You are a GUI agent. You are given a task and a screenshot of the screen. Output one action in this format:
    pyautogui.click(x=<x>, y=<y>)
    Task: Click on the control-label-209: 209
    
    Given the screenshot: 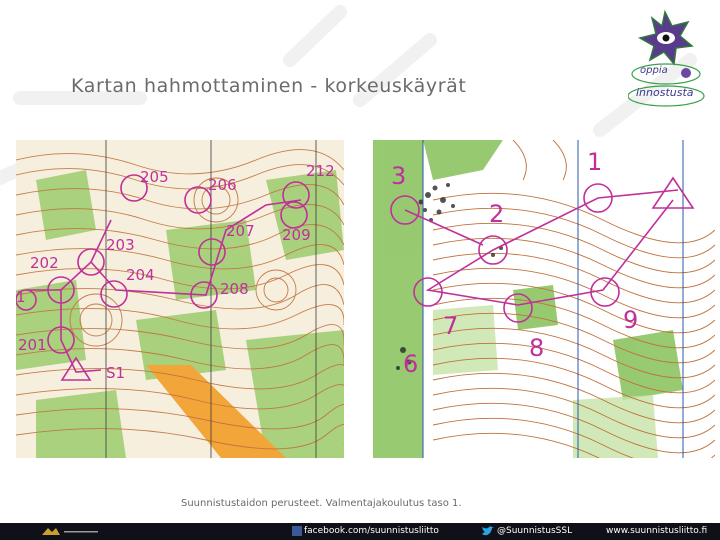 What is the action you would take?
    pyautogui.click(x=296, y=235)
    